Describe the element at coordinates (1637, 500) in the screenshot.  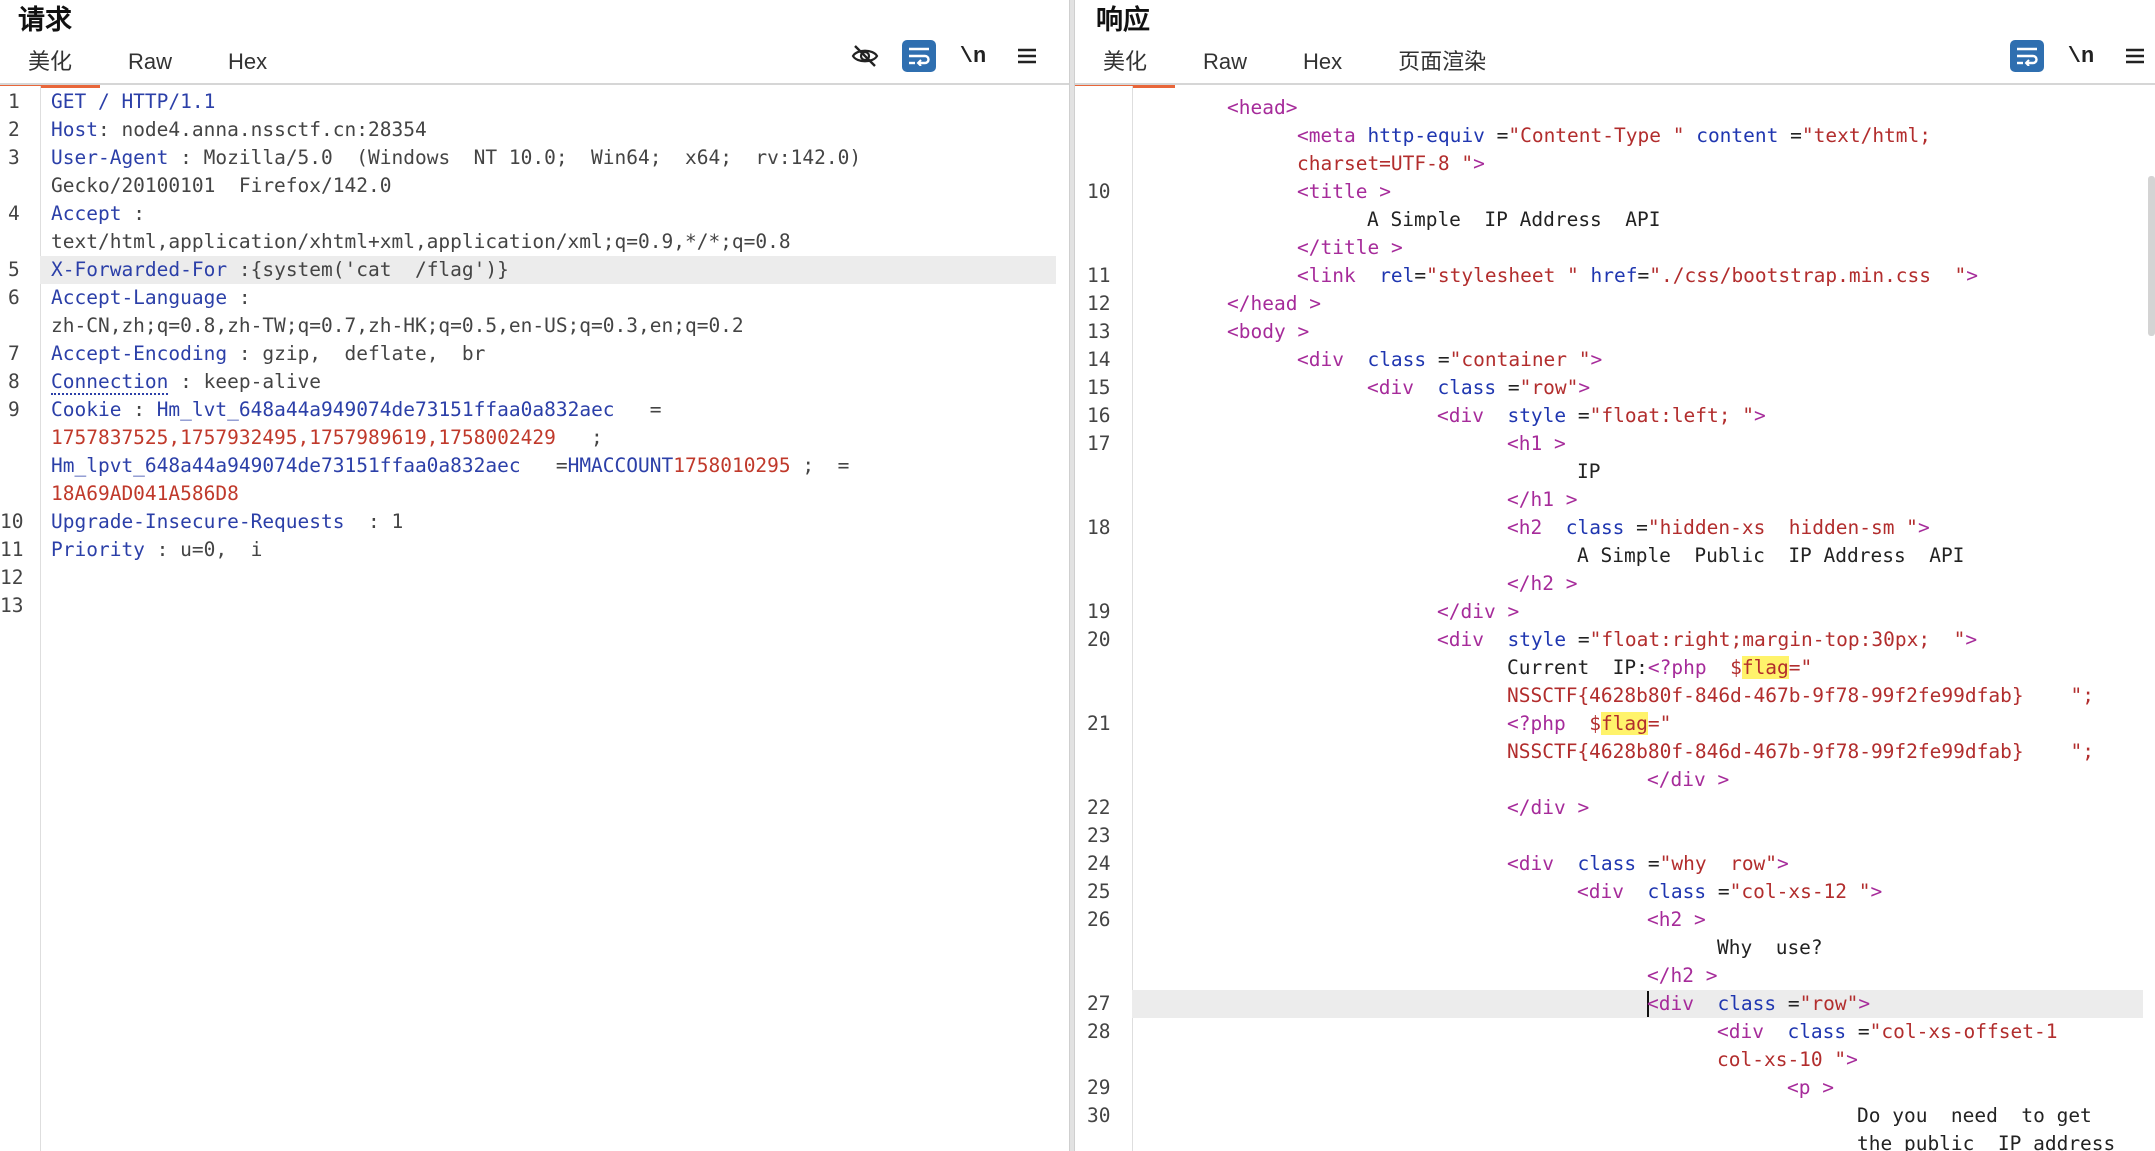
I see `response-line: </h1 >` at that location.